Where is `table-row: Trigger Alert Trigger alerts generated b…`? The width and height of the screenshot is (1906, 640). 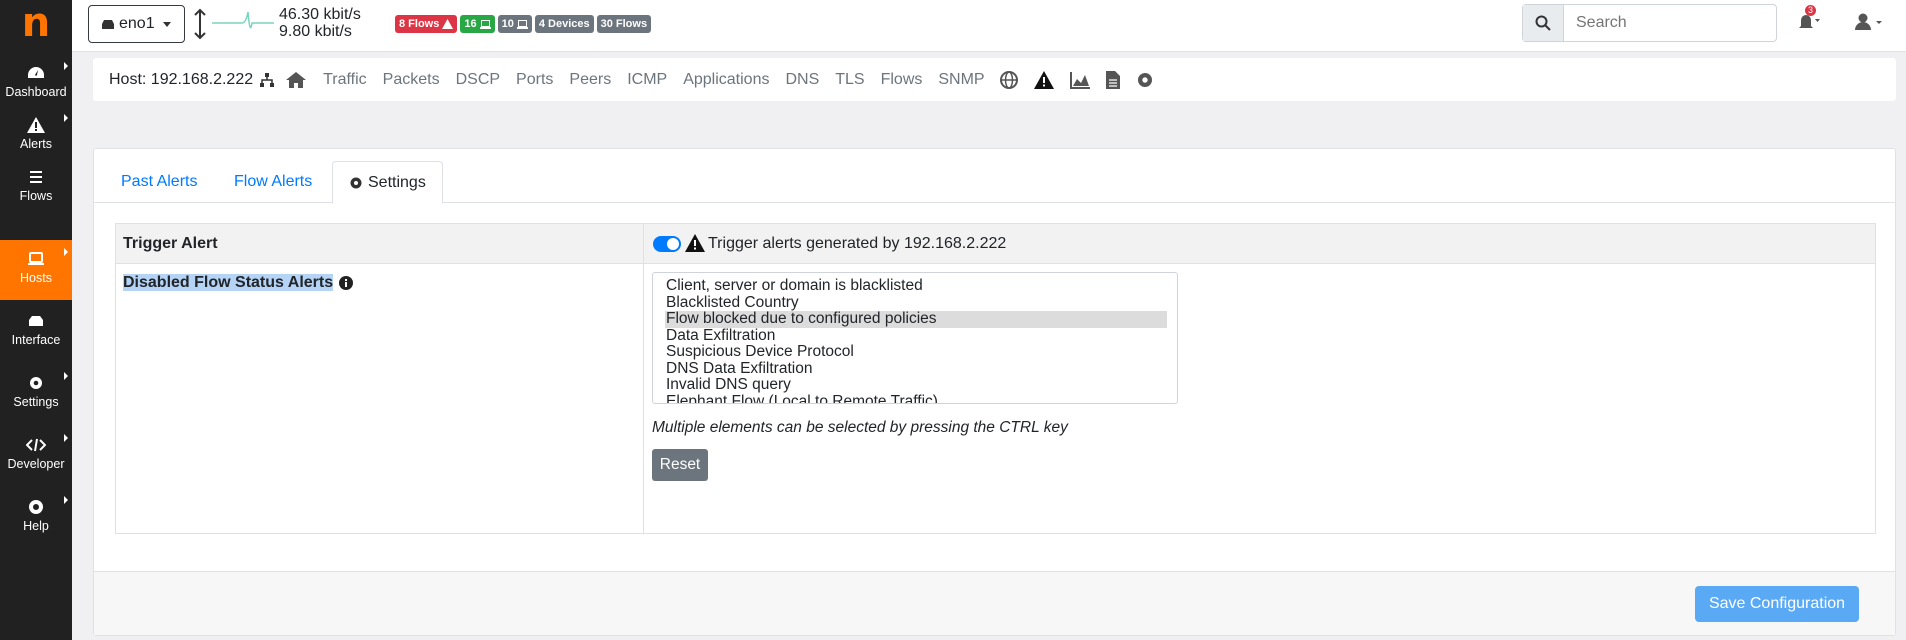
table-row: Trigger Alert Trigger alerts generated b… is located at coordinates (995, 244).